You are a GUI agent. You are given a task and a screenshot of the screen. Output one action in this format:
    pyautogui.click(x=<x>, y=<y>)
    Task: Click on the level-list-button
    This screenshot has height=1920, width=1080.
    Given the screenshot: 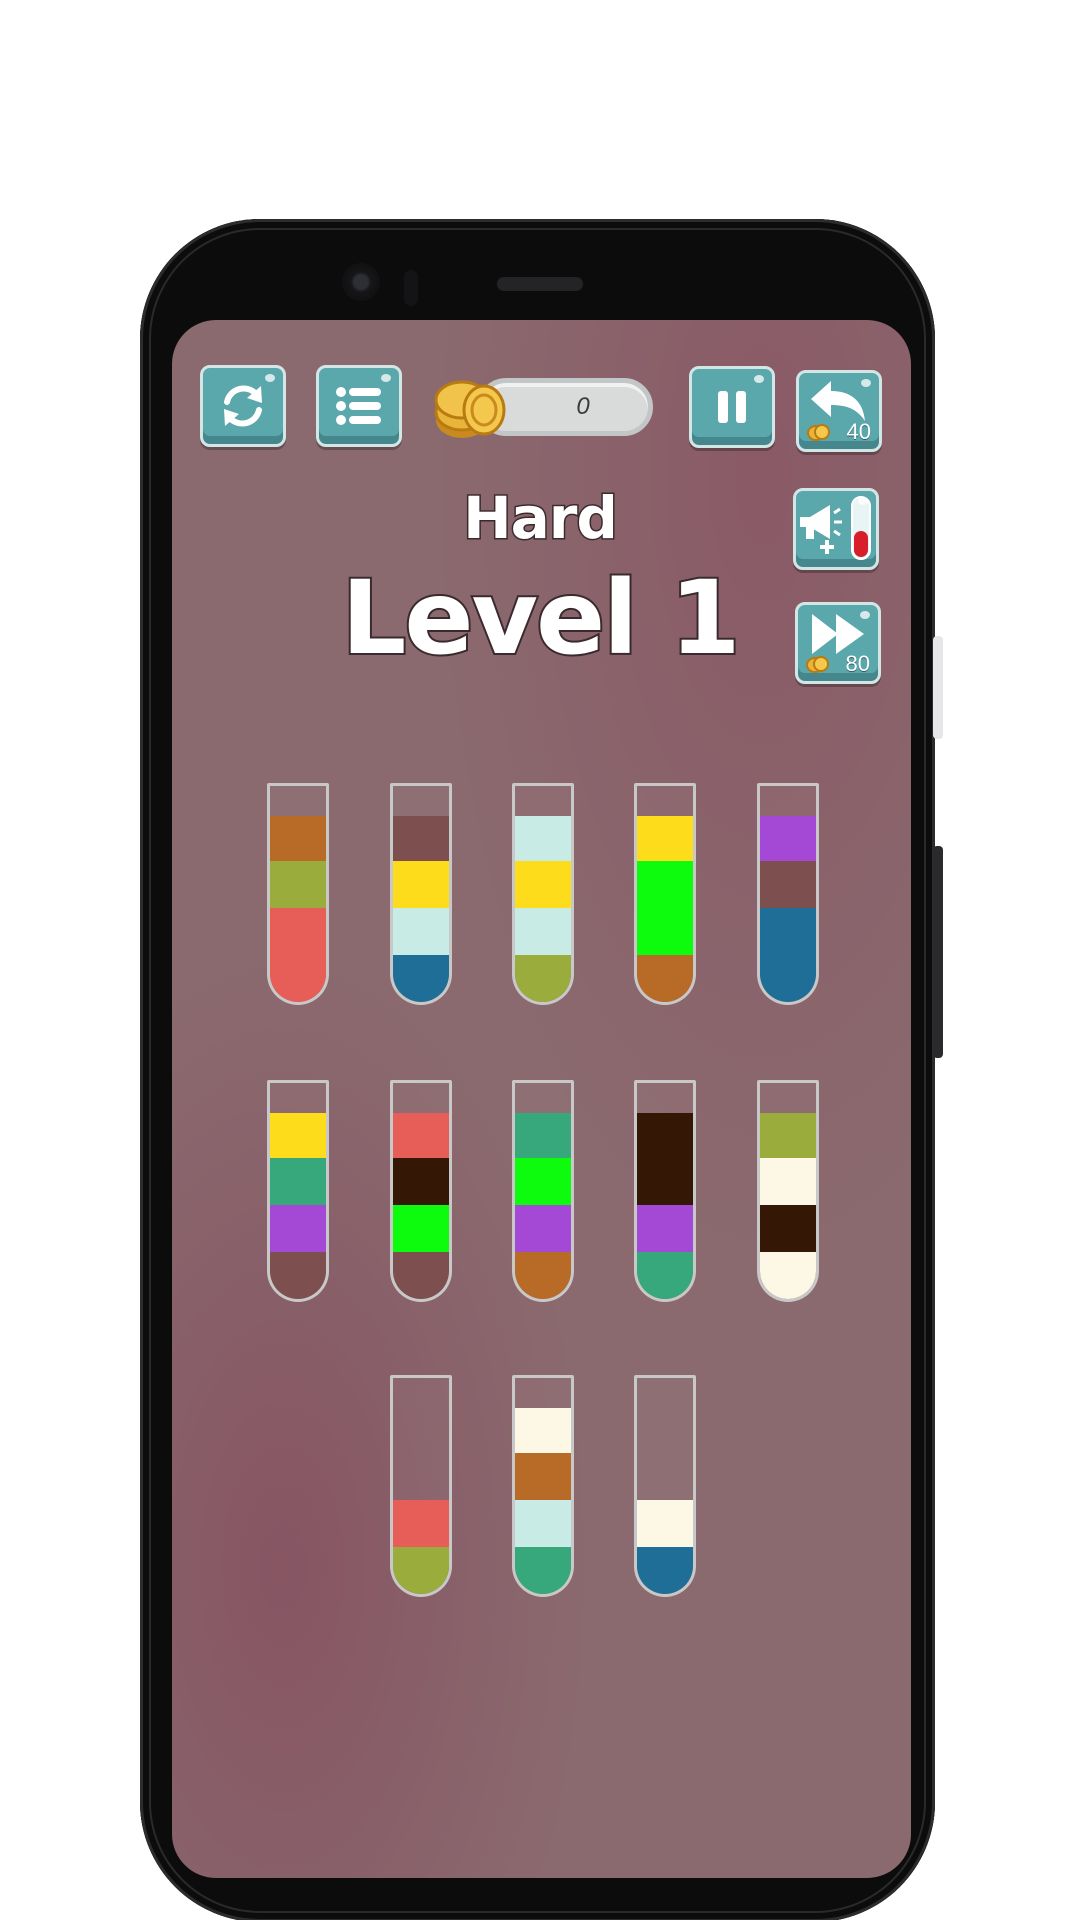 What is the action you would take?
    pyautogui.click(x=359, y=406)
    